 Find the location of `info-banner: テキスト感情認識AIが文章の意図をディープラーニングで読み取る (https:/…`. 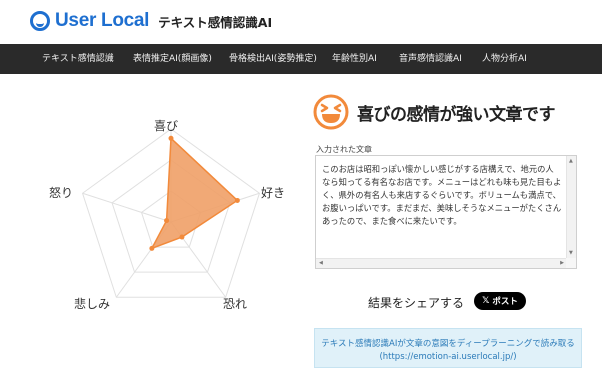

info-banner: テキスト感情認識AIが文章の意図をディープラーニングで読み取る (https:/… is located at coordinates (448, 348).